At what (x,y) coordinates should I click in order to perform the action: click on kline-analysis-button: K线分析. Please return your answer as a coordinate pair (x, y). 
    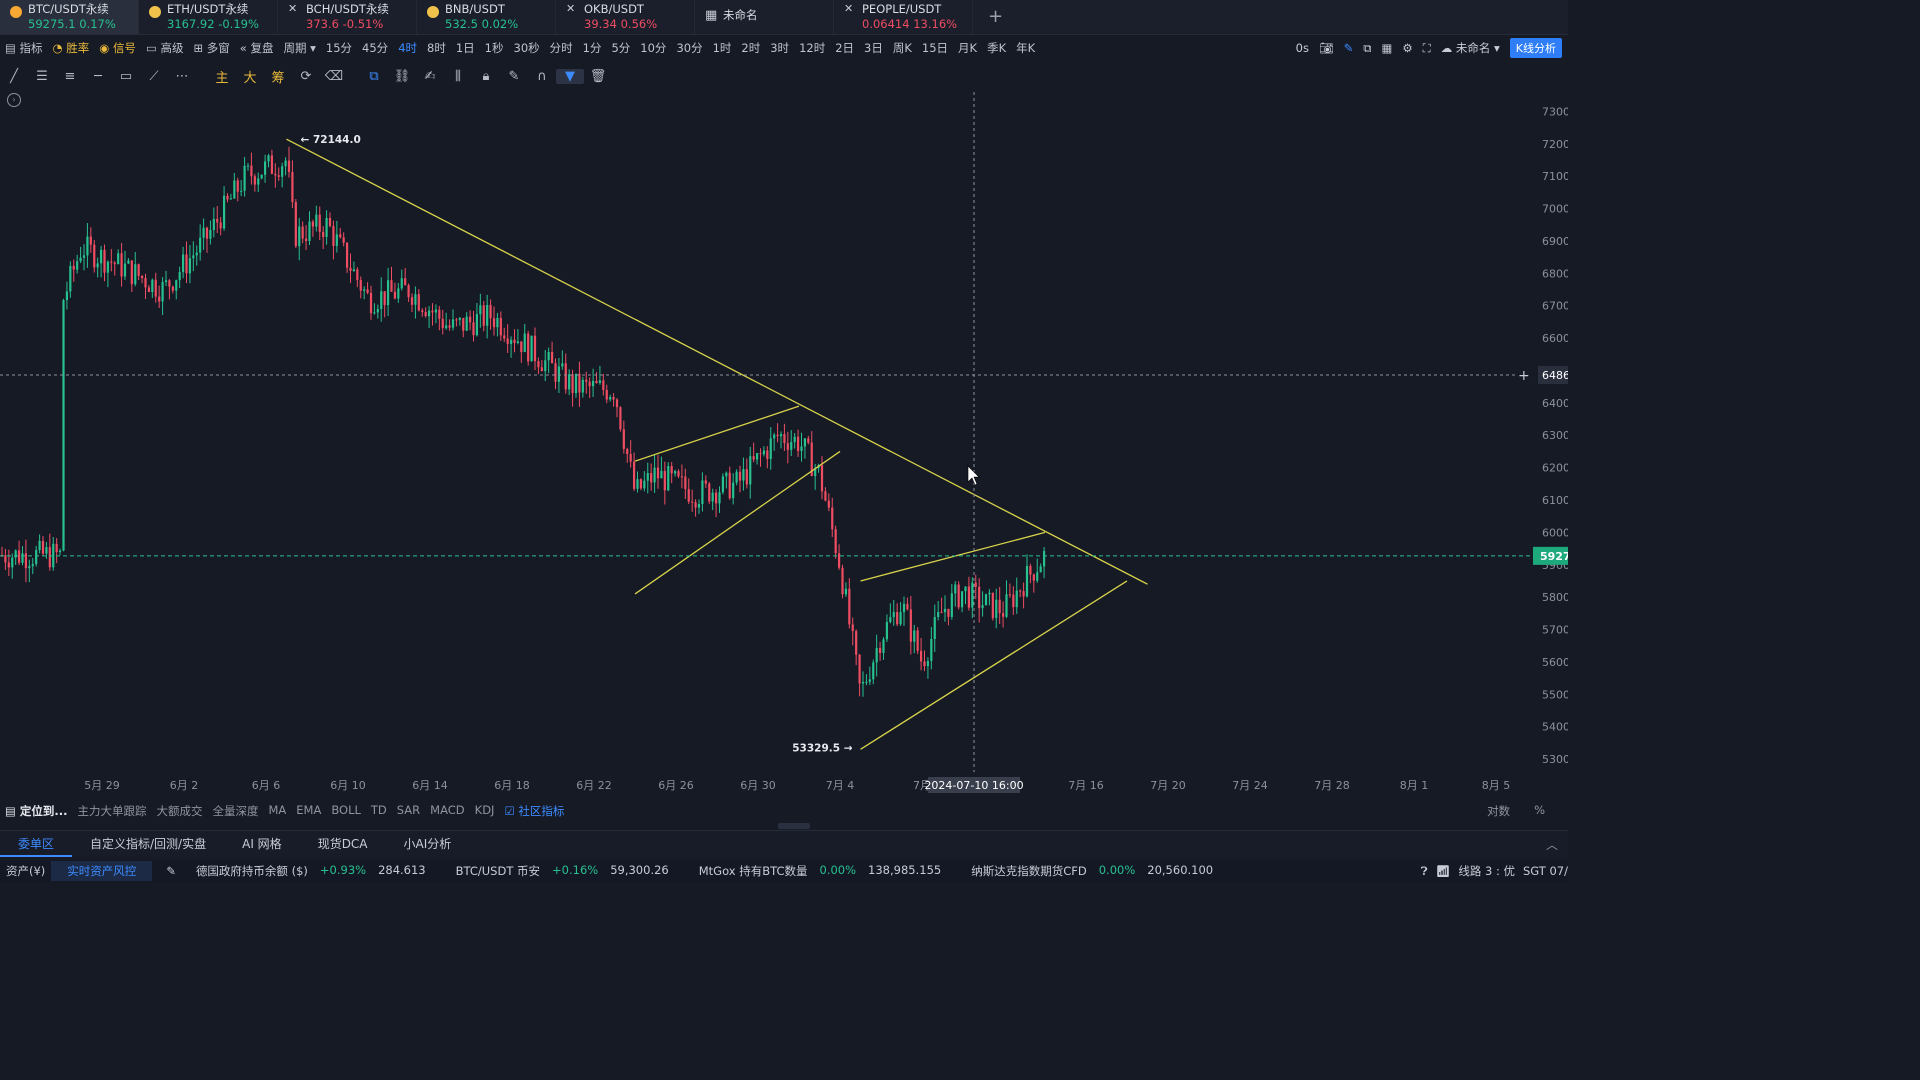
    Looking at the image, I should click on (1535, 48).